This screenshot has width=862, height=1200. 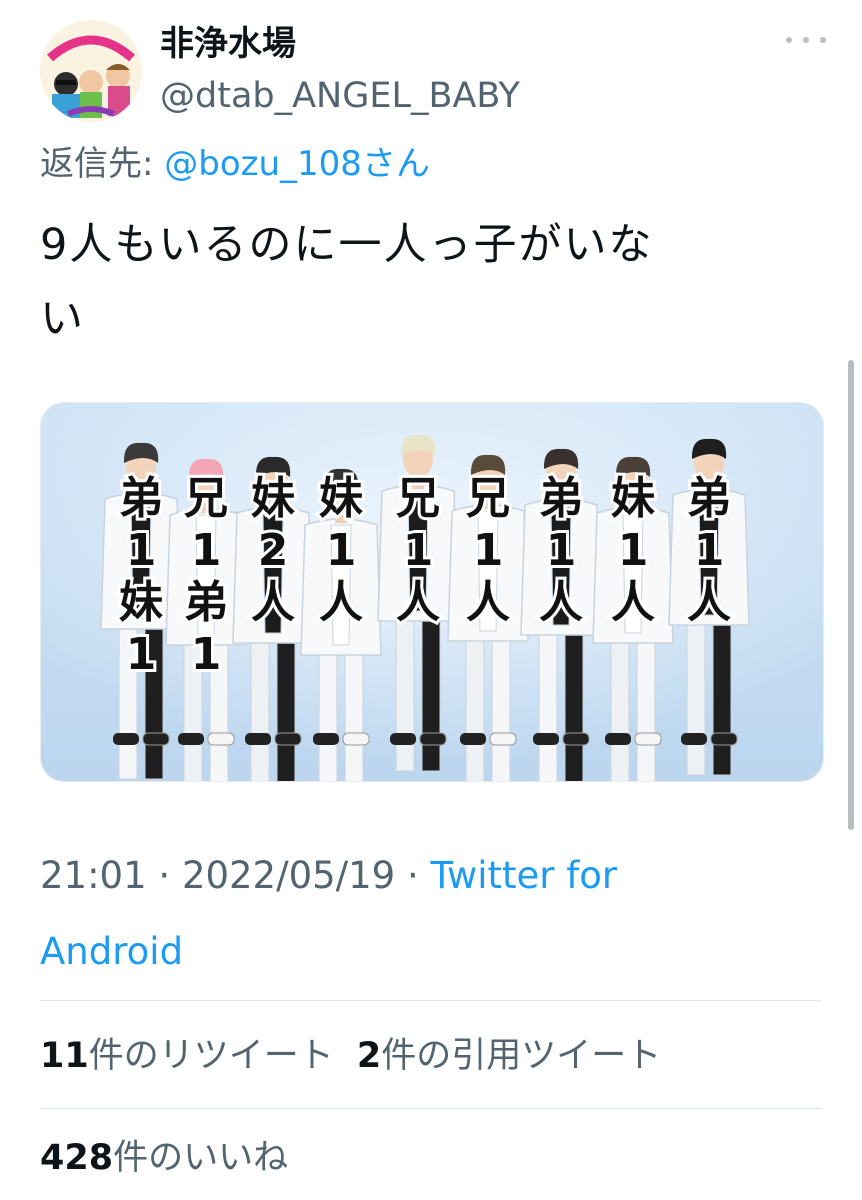 What do you see at coordinates (350, 1056) in the screenshot?
I see `engagement-stats: 11件のリツイート 2件の引用ツイート` at bounding box center [350, 1056].